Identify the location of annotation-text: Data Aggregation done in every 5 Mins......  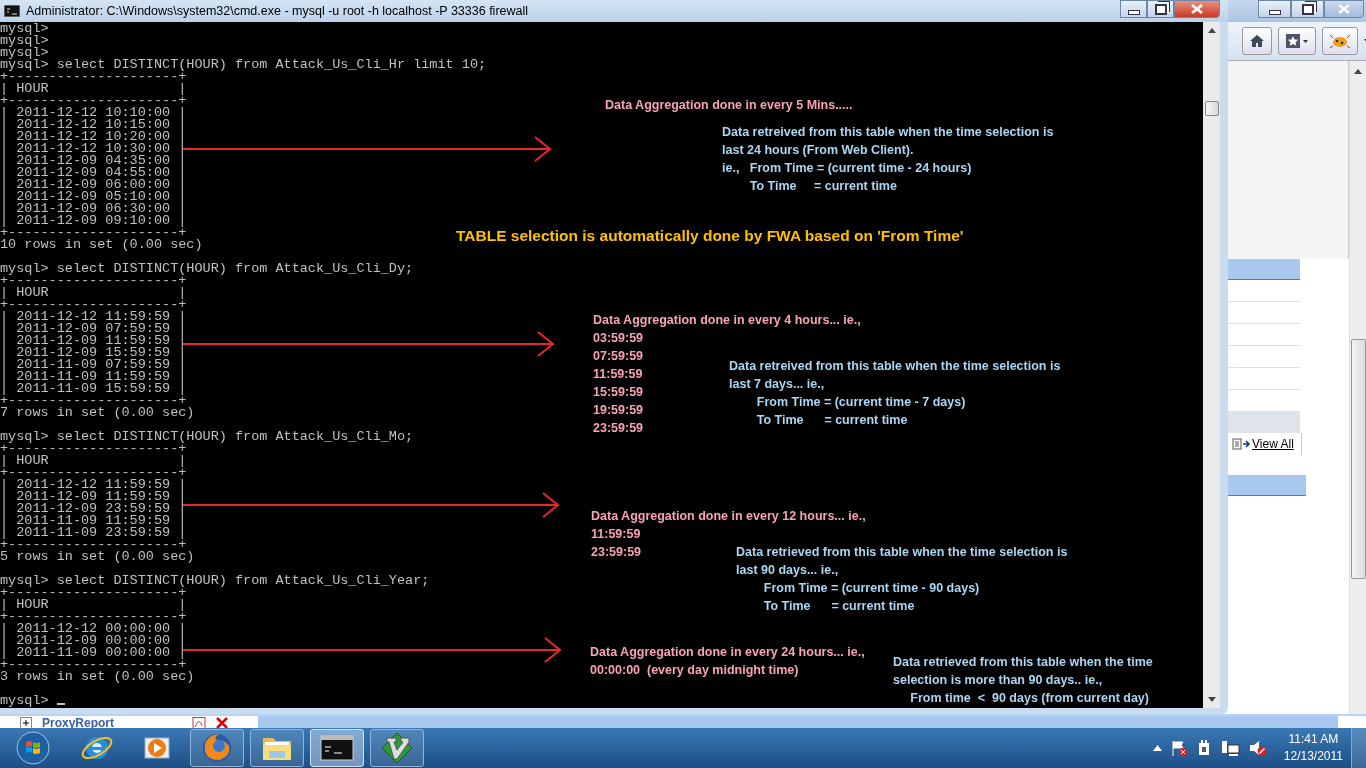
(729, 105).